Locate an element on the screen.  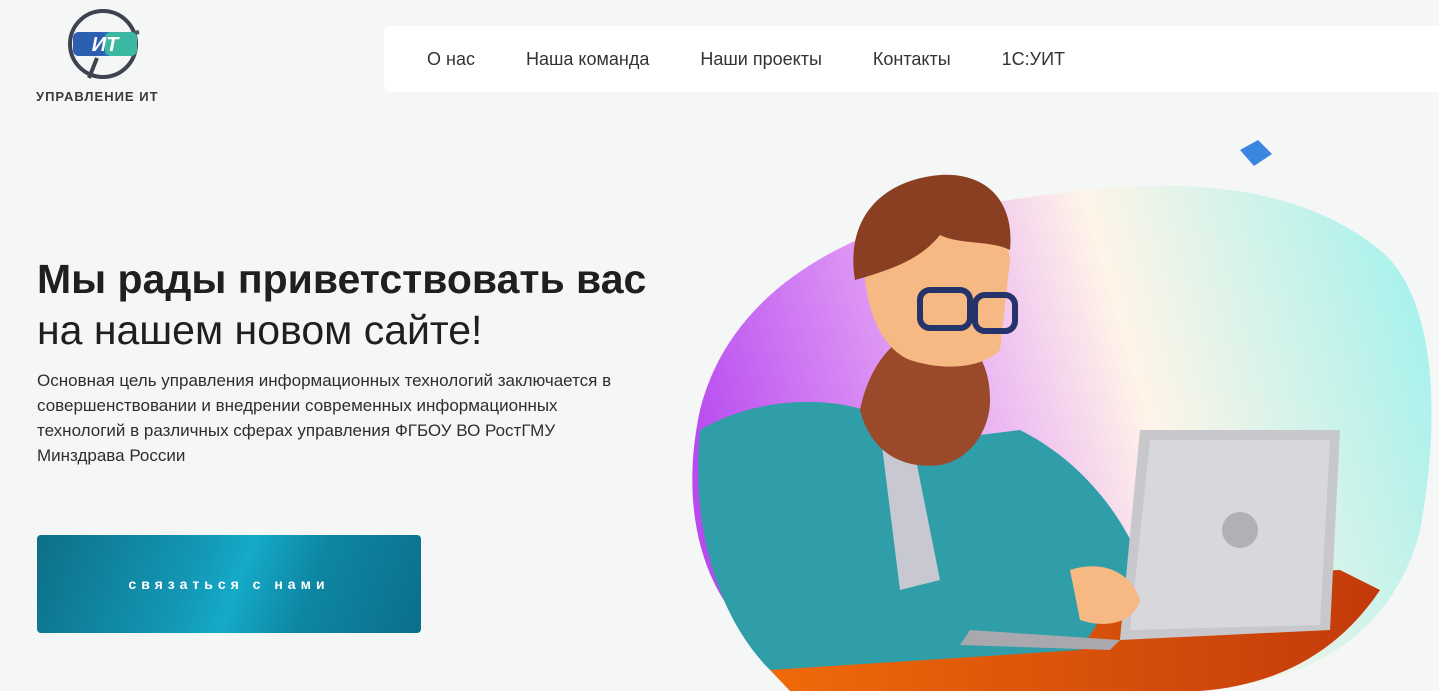
brand-name: УПРАВЛЕНИЕ ИТ is located at coordinates (97, 96).